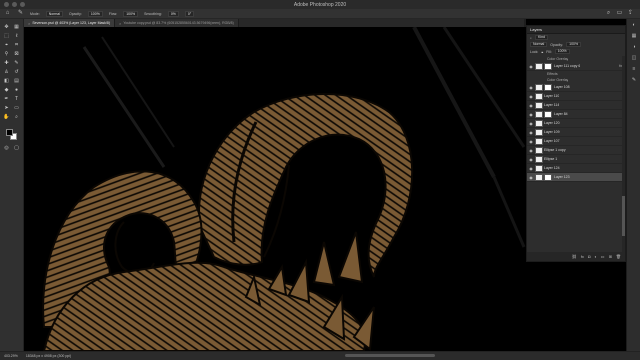 This screenshot has height=360, width=640. I want to click on type-tool-icon: T, so click(16, 98).